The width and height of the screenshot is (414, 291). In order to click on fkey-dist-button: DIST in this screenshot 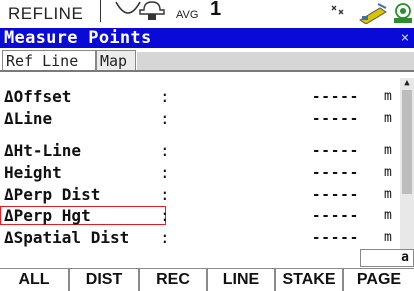, I will do `click(104, 280)`.